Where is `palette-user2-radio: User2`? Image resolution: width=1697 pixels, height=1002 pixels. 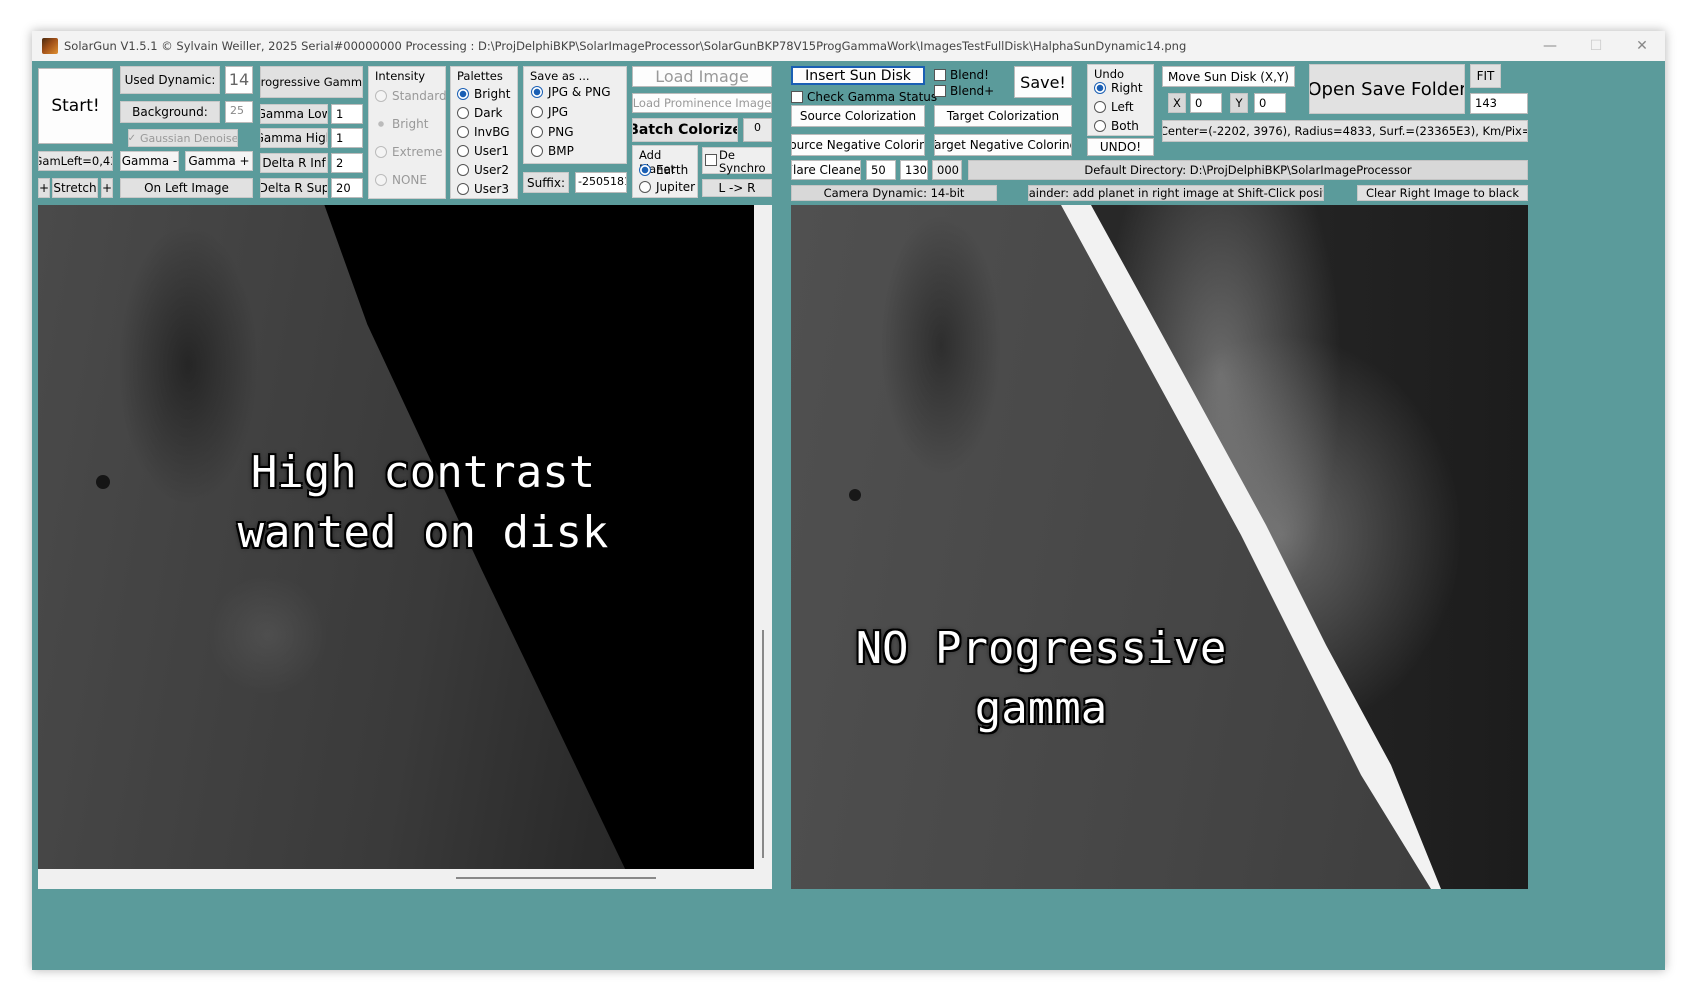 palette-user2-radio: User2 is located at coordinates (483, 170).